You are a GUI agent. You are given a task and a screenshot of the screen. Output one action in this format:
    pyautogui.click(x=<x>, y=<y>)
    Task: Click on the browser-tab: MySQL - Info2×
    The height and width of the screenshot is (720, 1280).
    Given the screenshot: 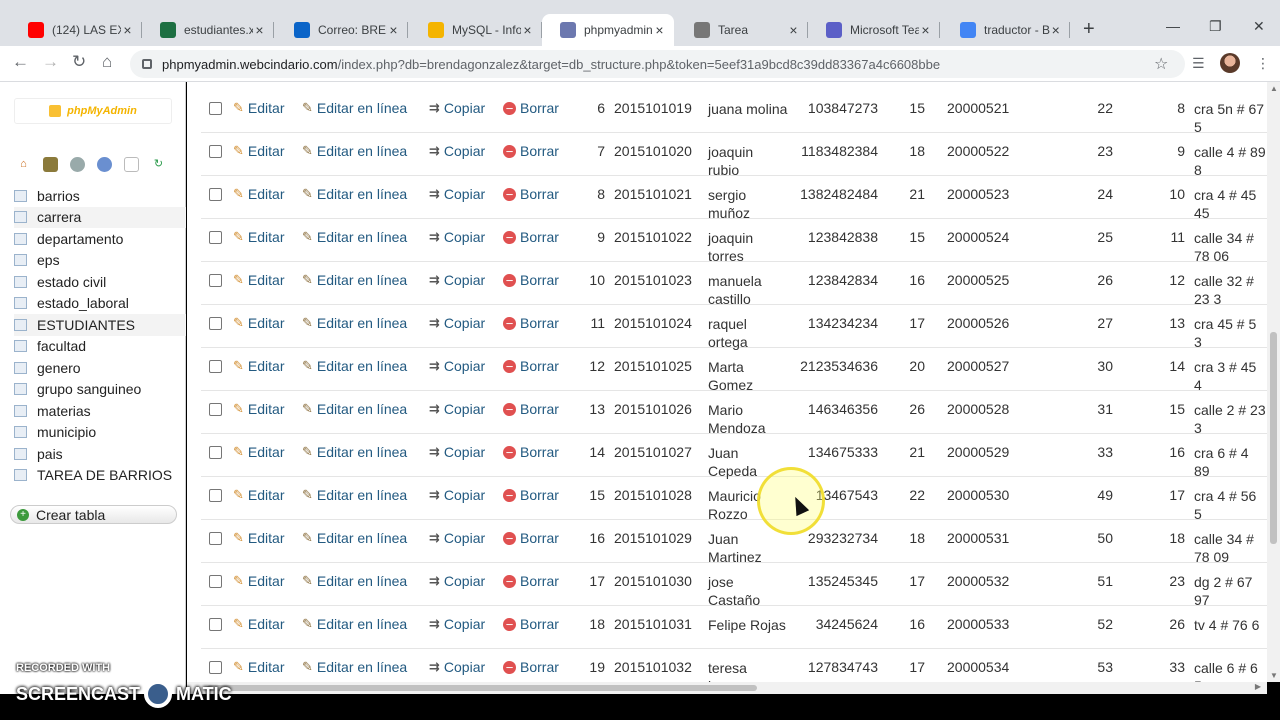 What is the action you would take?
    pyautogui.click(x=476, y=30)
    